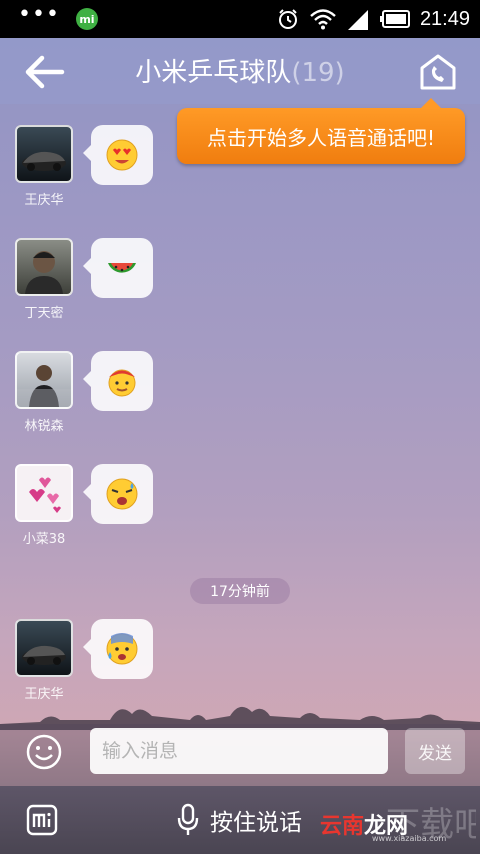 Image resolution: width=480 pixels, height=854 pixels. I want to click on mi-menu-icon, so click(42, 820).